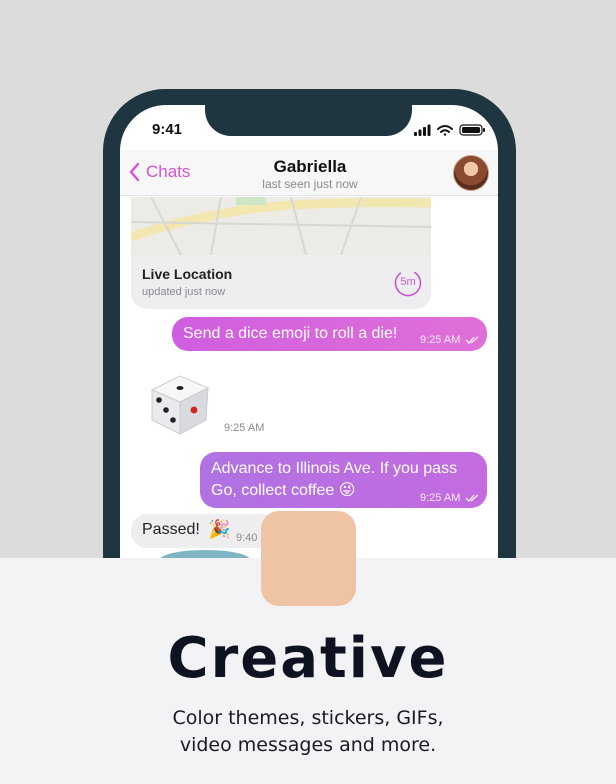 Image resolution: width=616 pixels, height=784 pixels. Describe the element at coordinates (308, 658) in the screenshot. I see `promo-headline: Creative` at that location.